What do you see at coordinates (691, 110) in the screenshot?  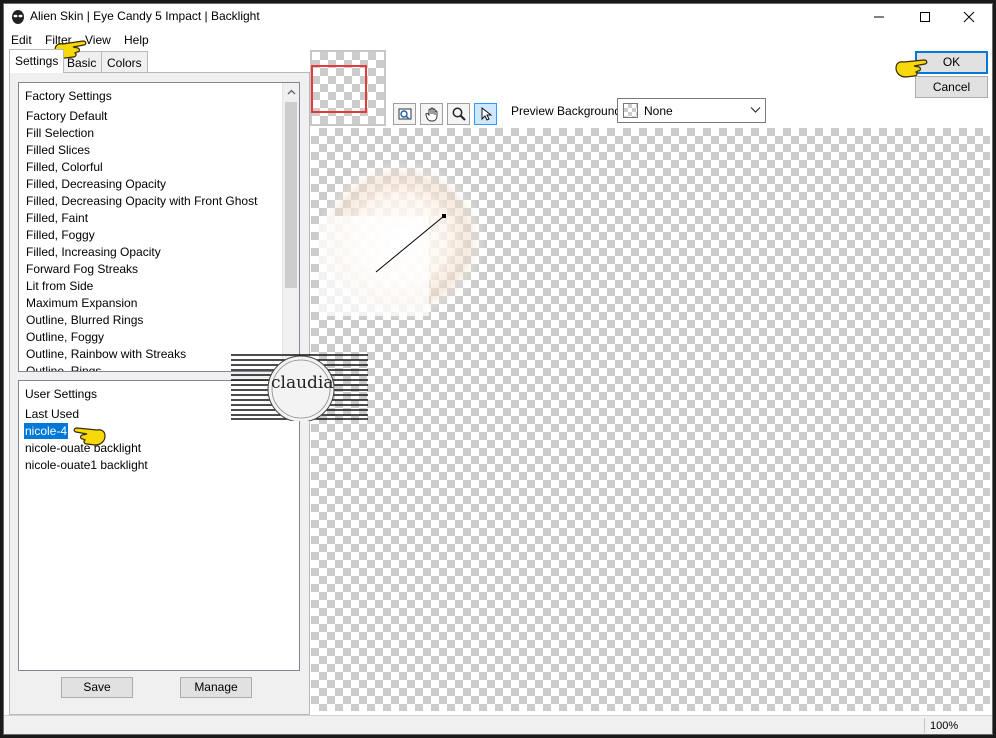 I see `preview-background-select: None` at bounding box center [691, 110].